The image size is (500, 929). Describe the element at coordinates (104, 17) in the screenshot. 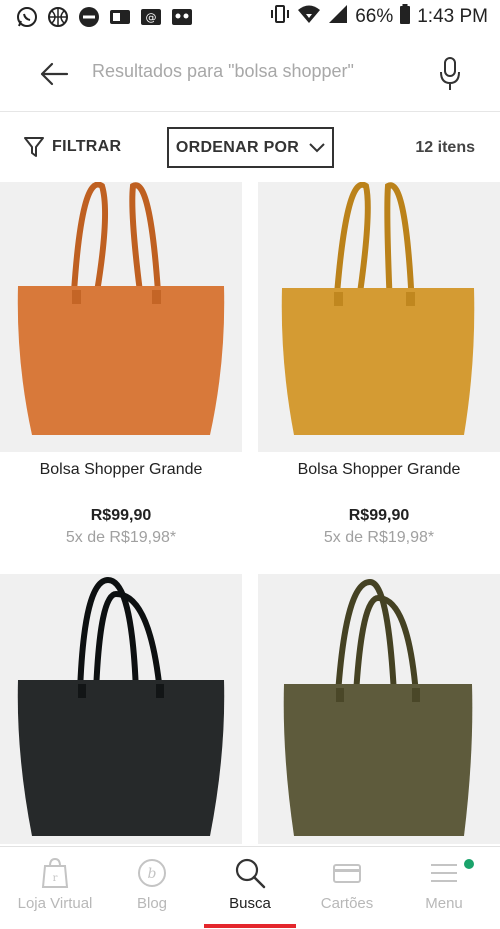

I see `notification-icons: @` at that location.